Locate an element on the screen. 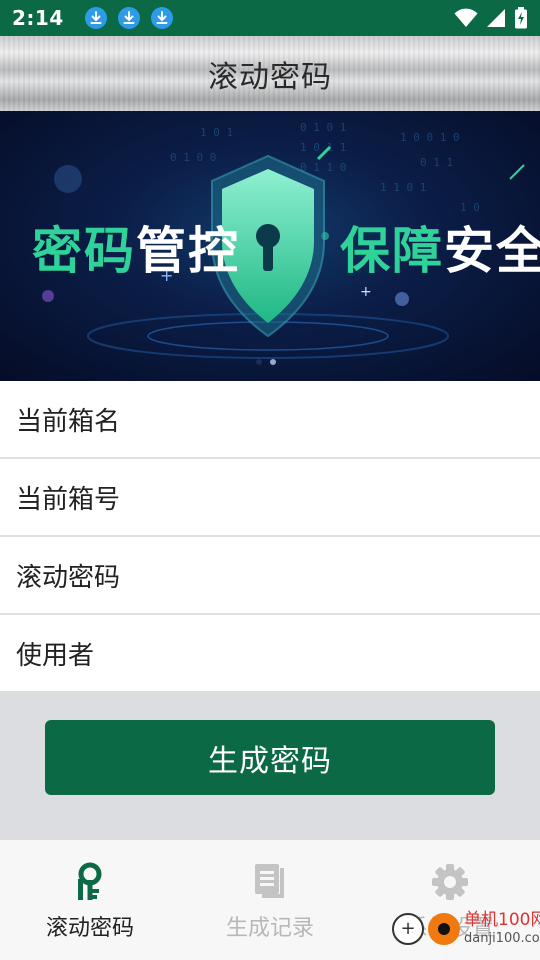 The width and height of the screenshot is (540, 960). field-box-name: 当前箱名 is located at coordinates (270, 420).